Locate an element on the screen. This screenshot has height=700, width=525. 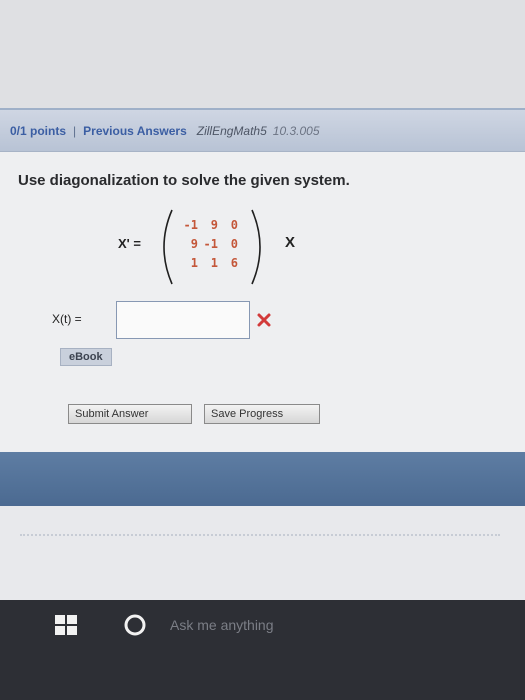
submit-answer-button: Submit Answer is located at coordinates (130, 414).